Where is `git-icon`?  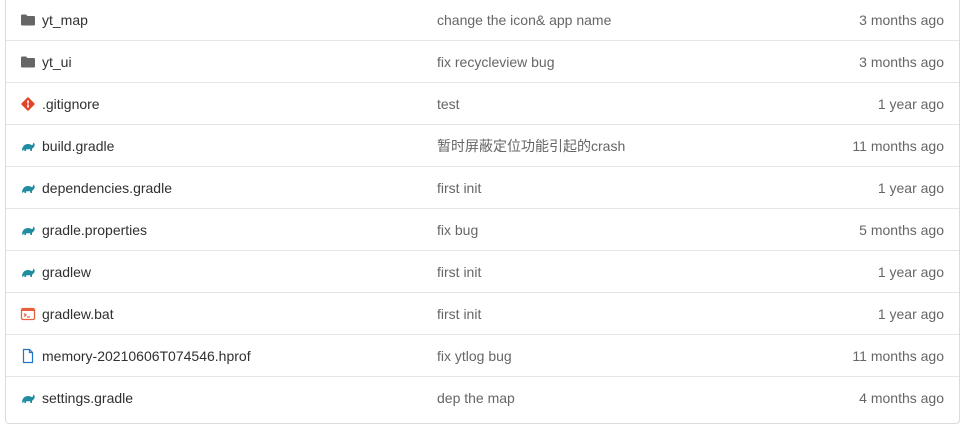 git-icon is located at coordinates (28, 104).